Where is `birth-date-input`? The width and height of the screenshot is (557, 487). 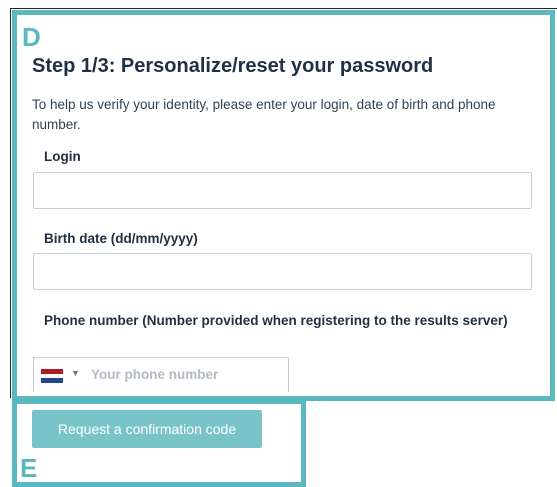 birth-date-input is located at coordinates (282, 271).